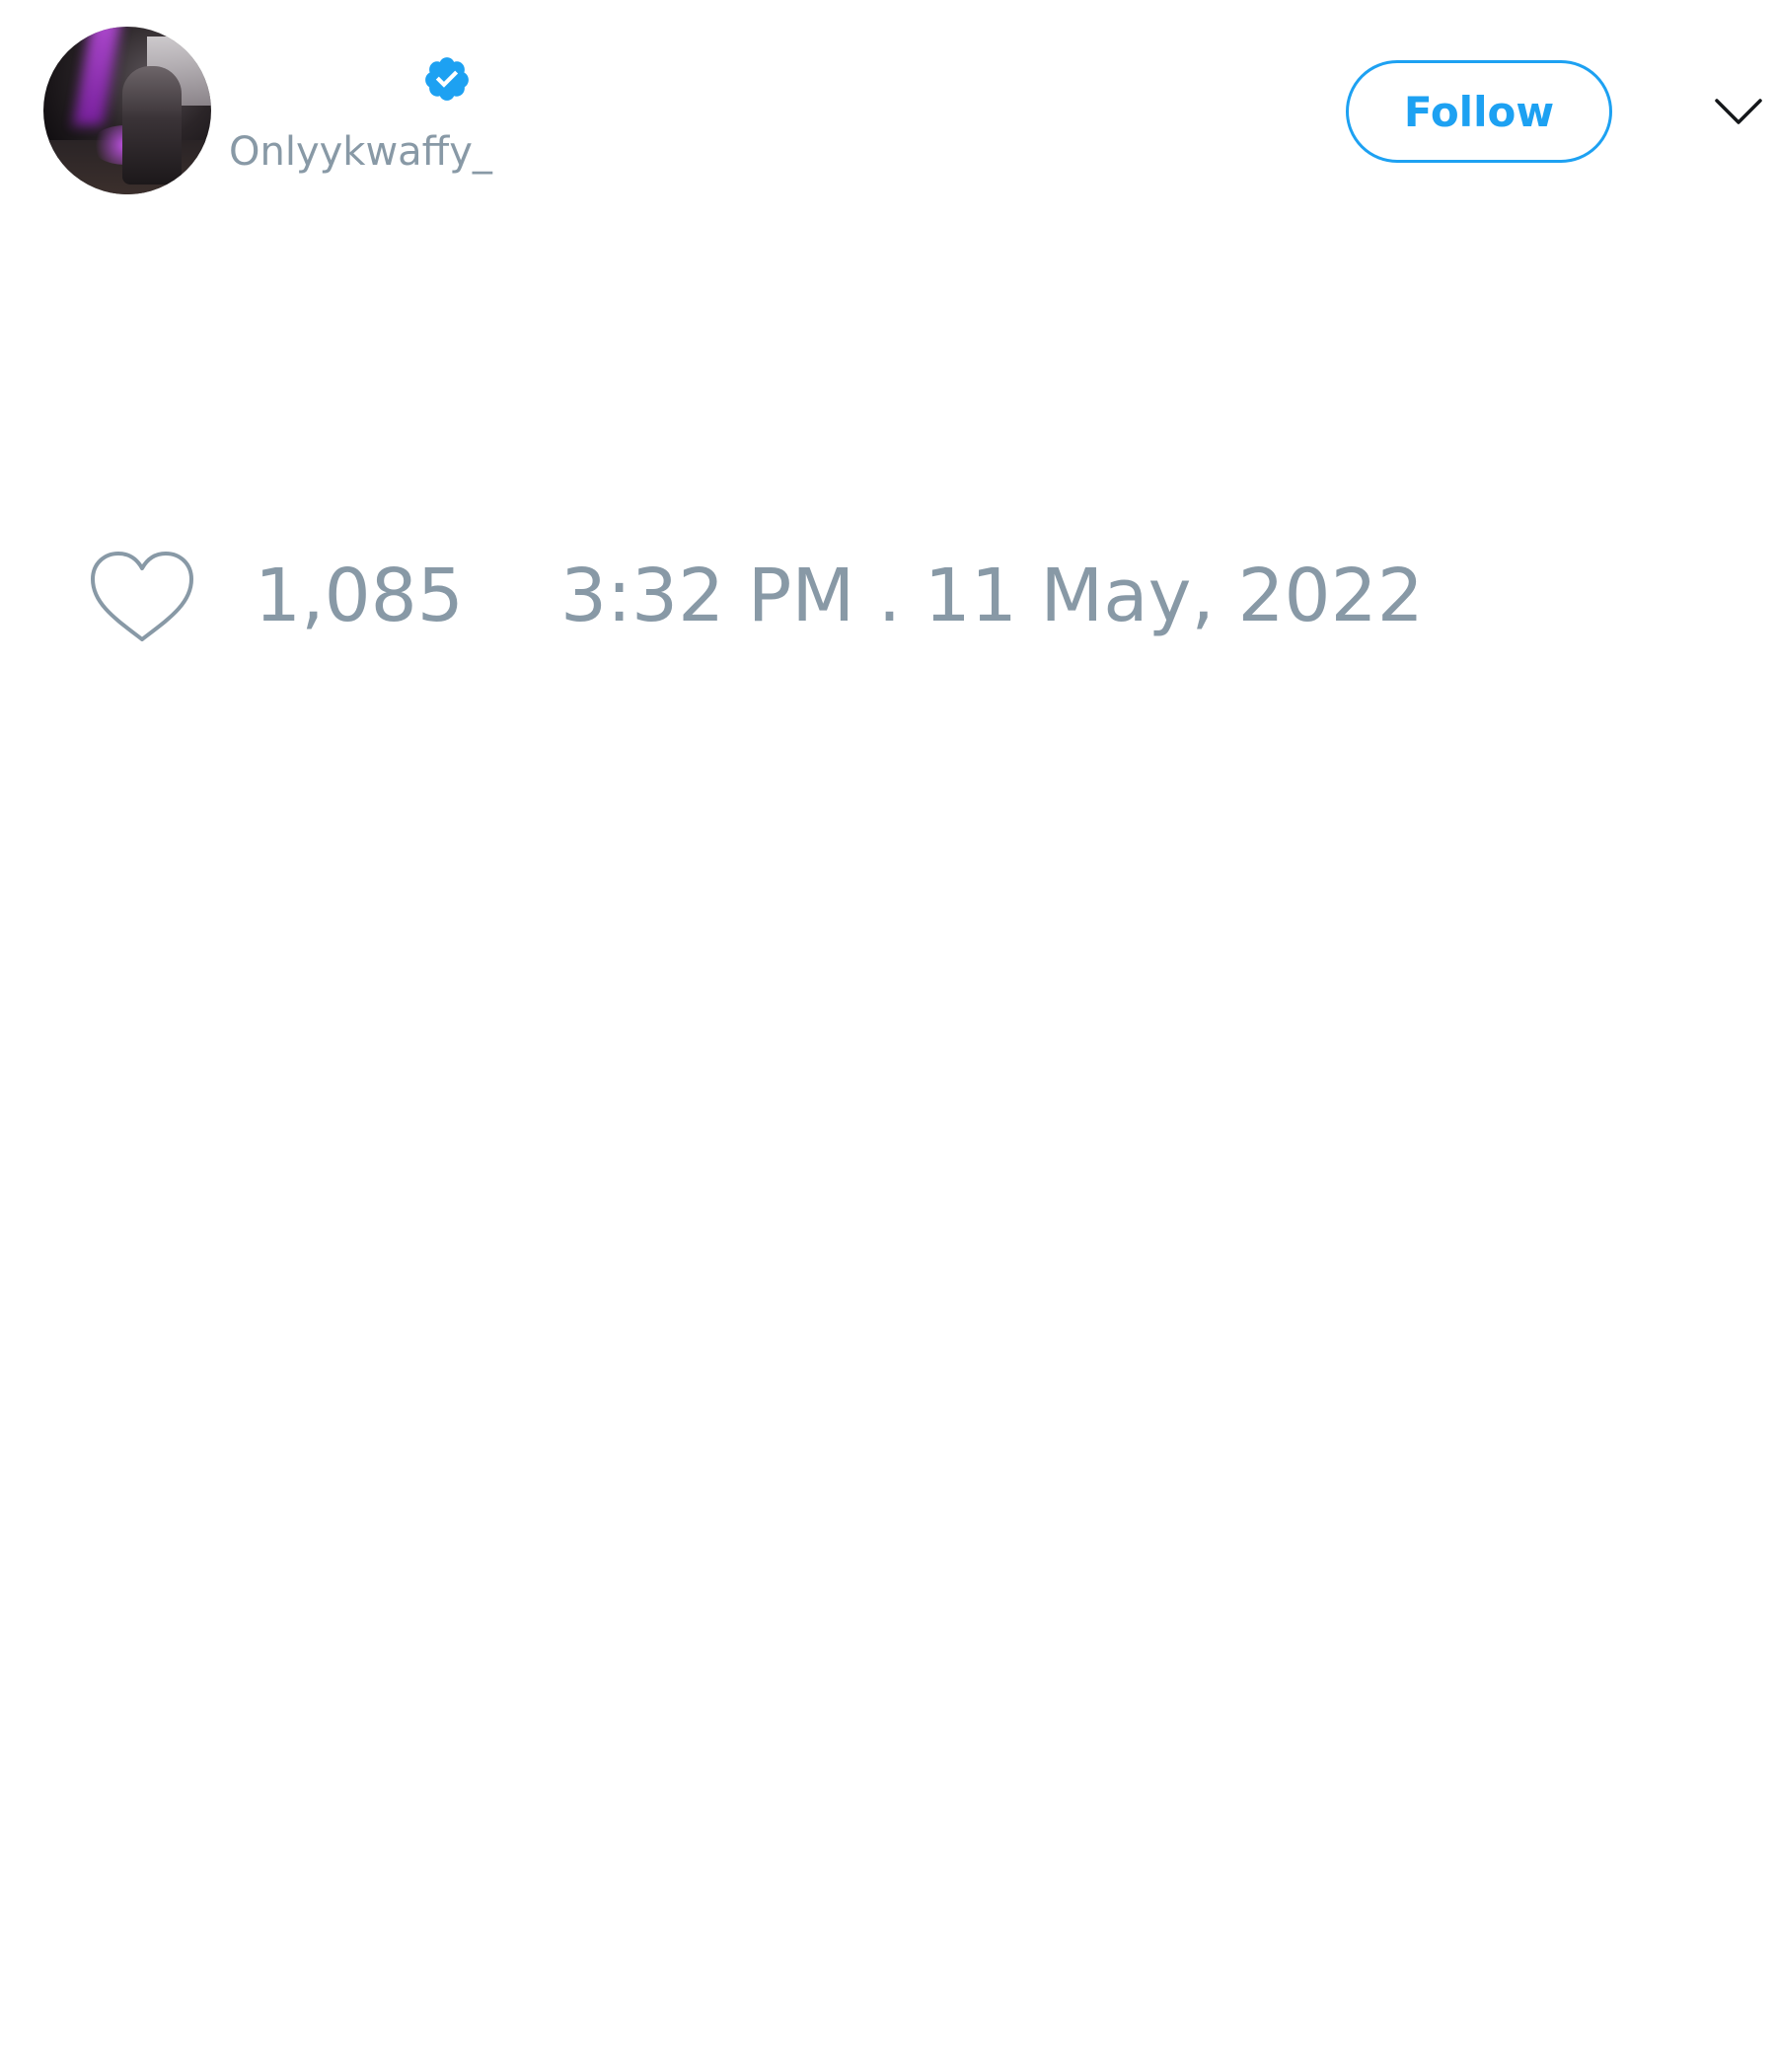  I want to click on tweet-timestamp: 3:32 PM . 11 May, 2022, so click(992, 596).